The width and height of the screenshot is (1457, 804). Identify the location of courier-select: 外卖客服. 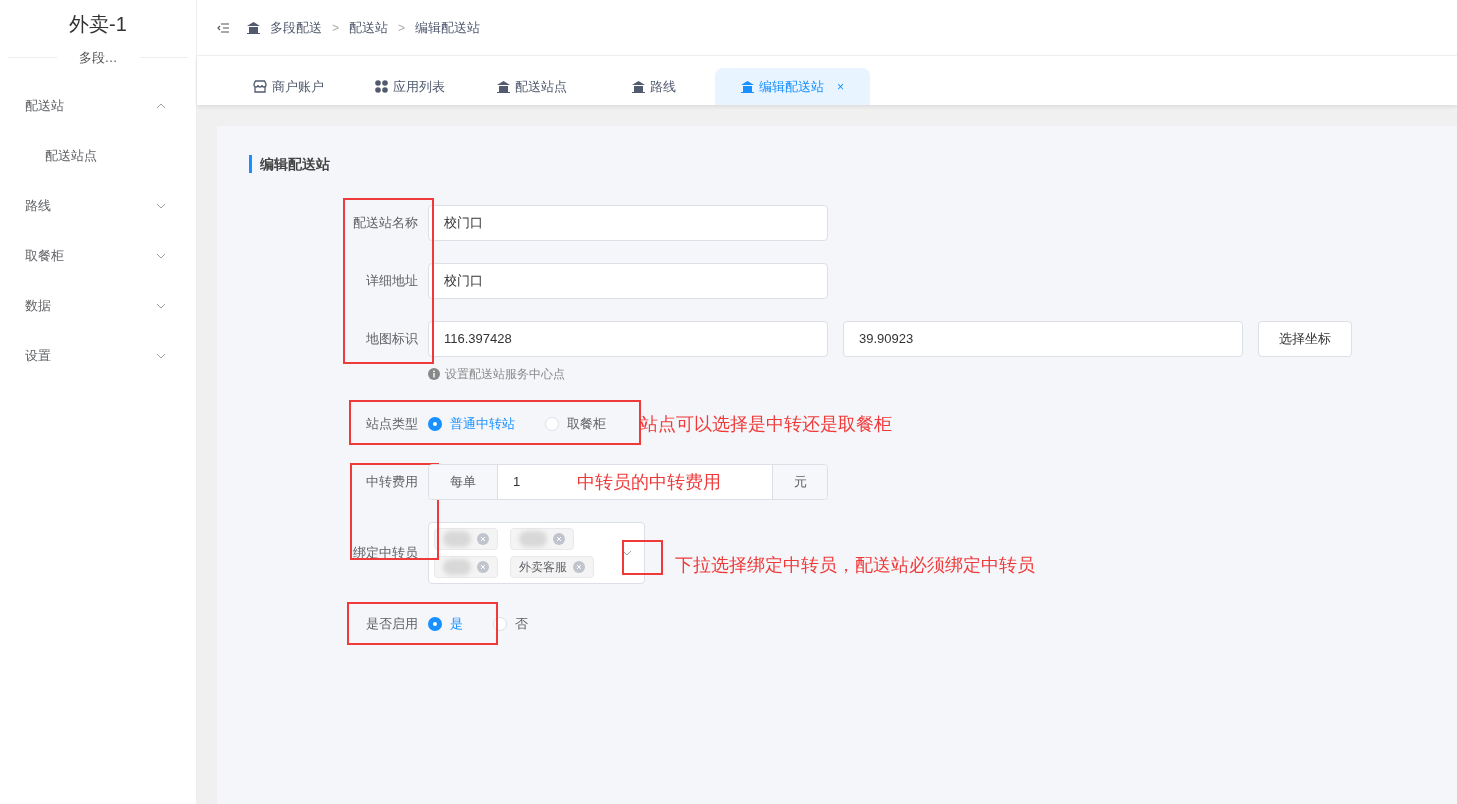
(536, 553).